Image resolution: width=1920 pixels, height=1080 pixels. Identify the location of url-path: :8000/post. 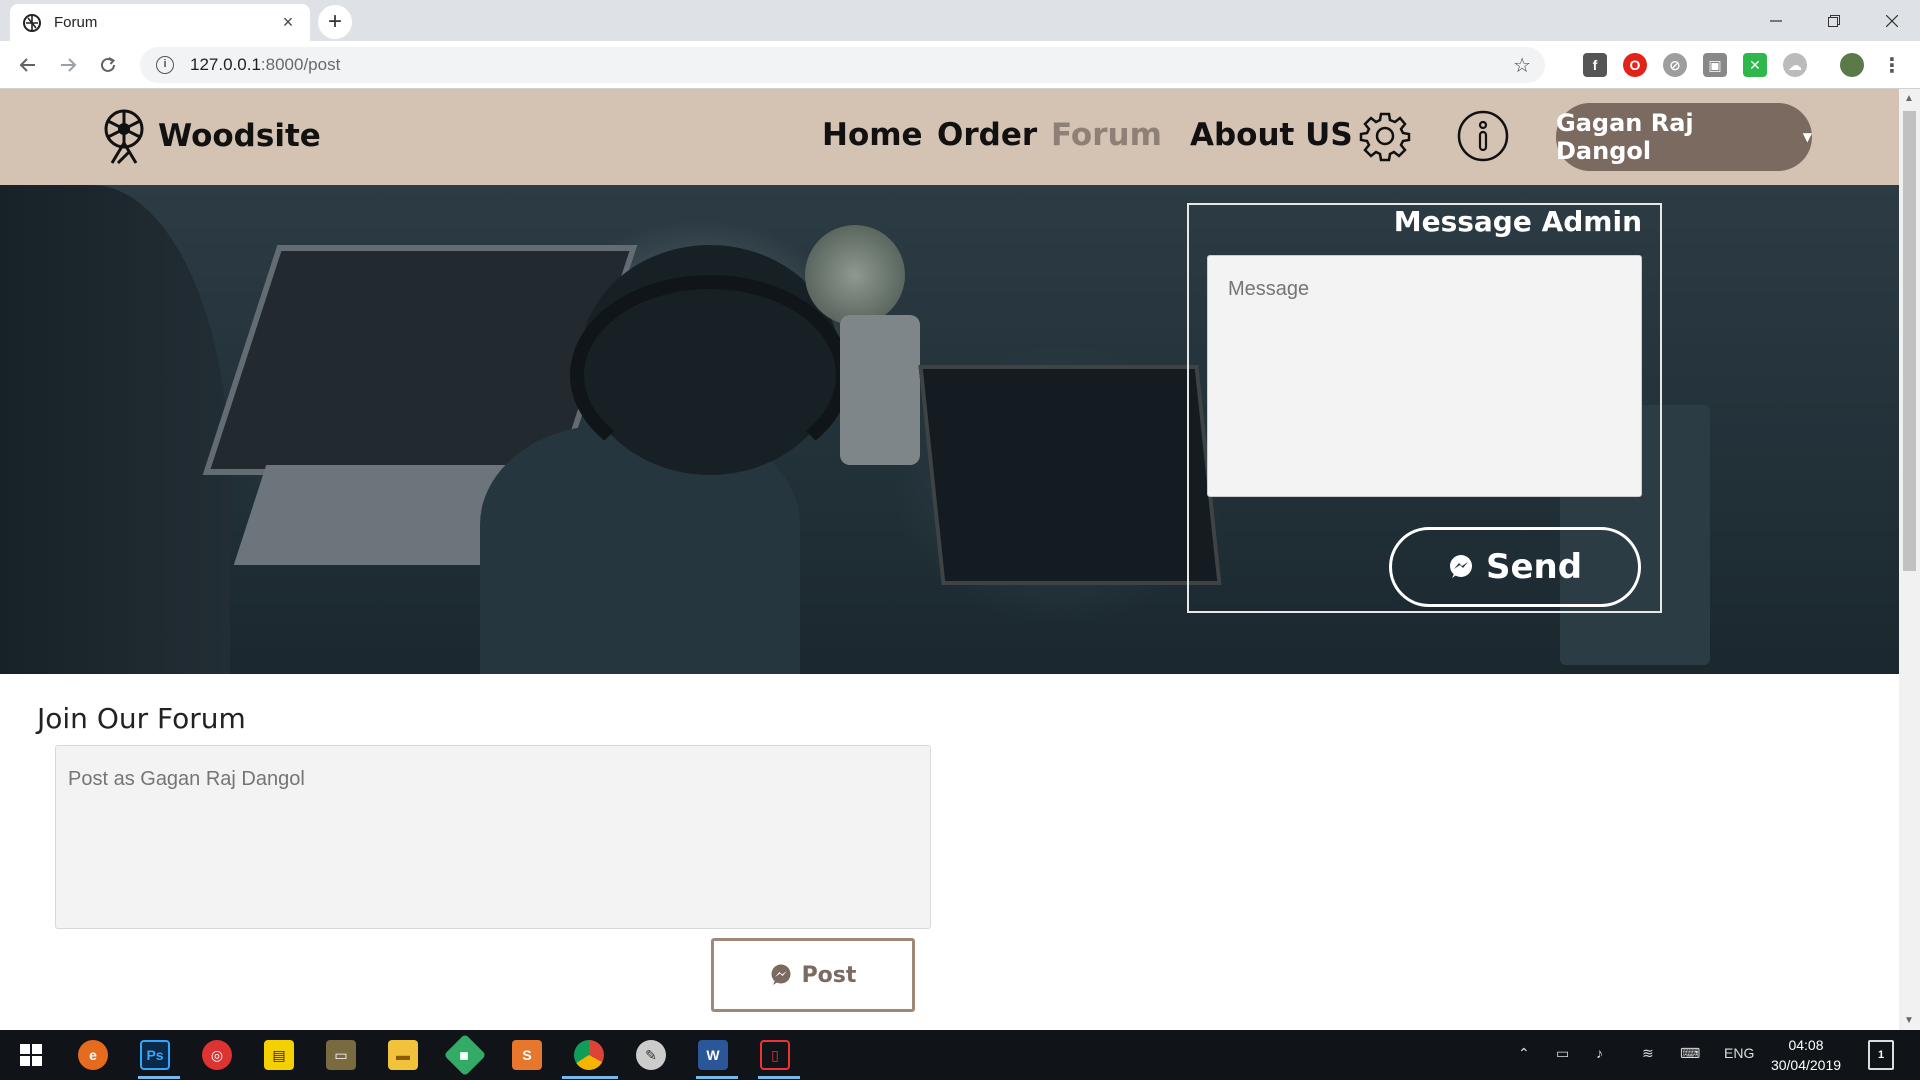
(300, 64).